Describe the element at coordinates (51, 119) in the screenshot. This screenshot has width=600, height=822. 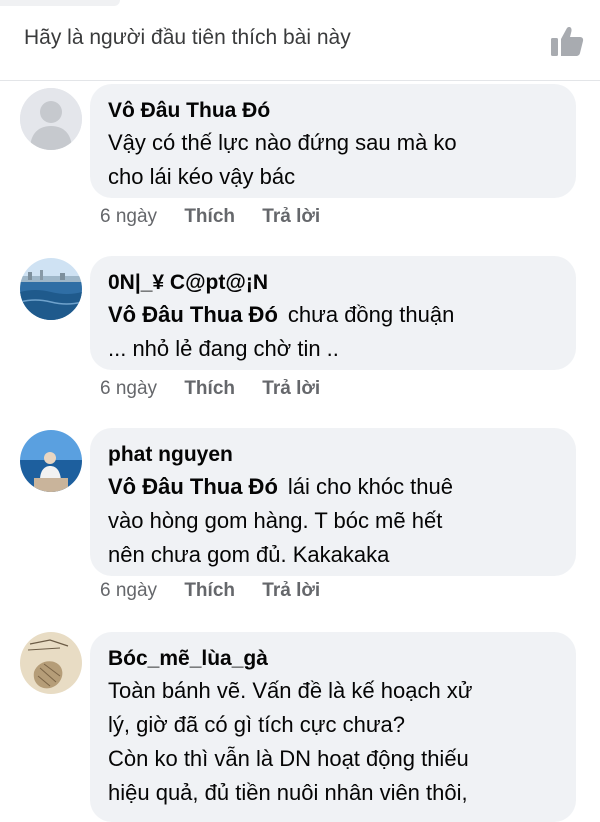
I see `default-profile-icon` at that location.